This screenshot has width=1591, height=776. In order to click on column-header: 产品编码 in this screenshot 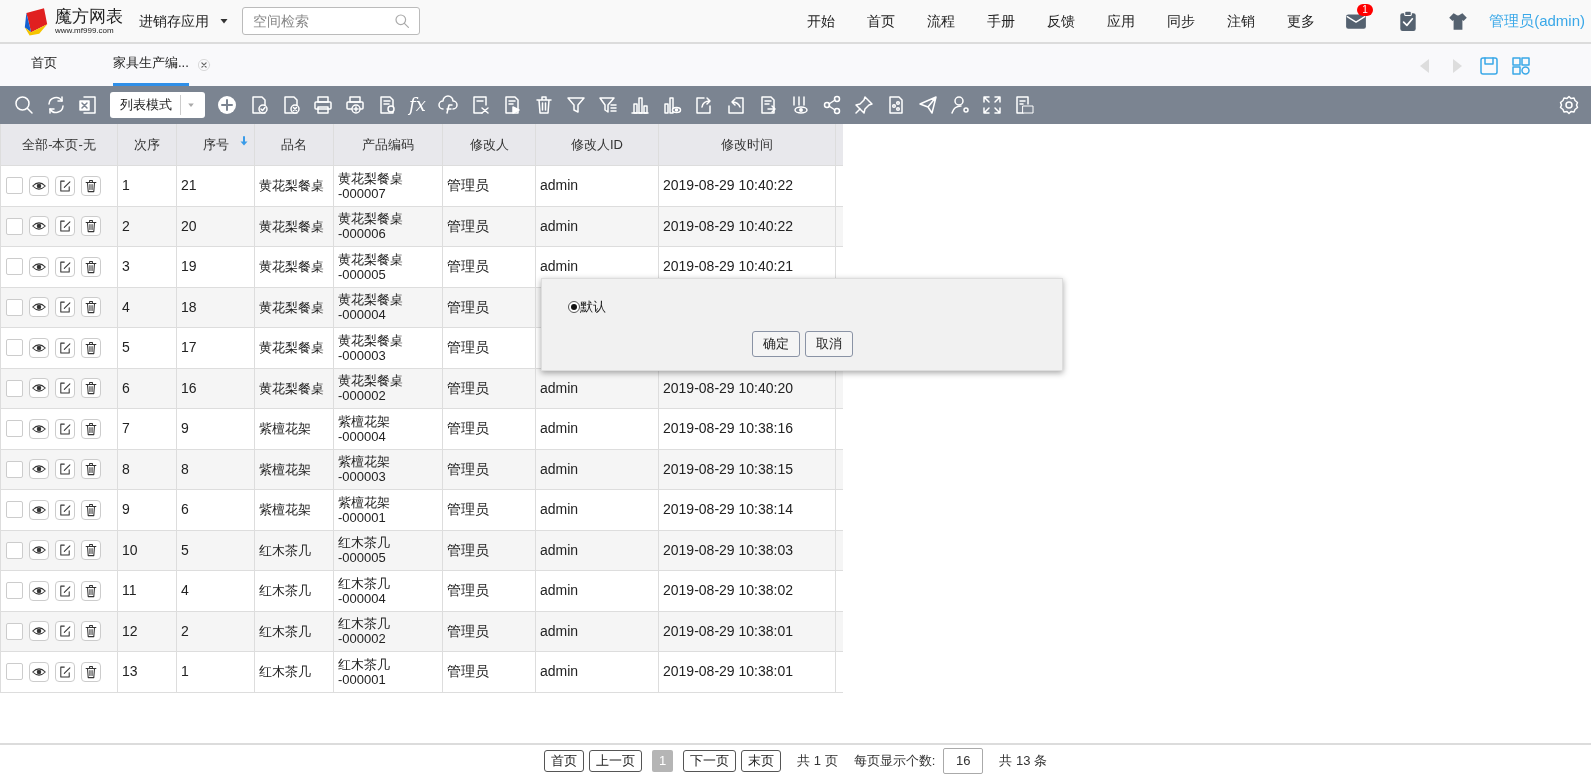, I will do `click(388, 144)`.